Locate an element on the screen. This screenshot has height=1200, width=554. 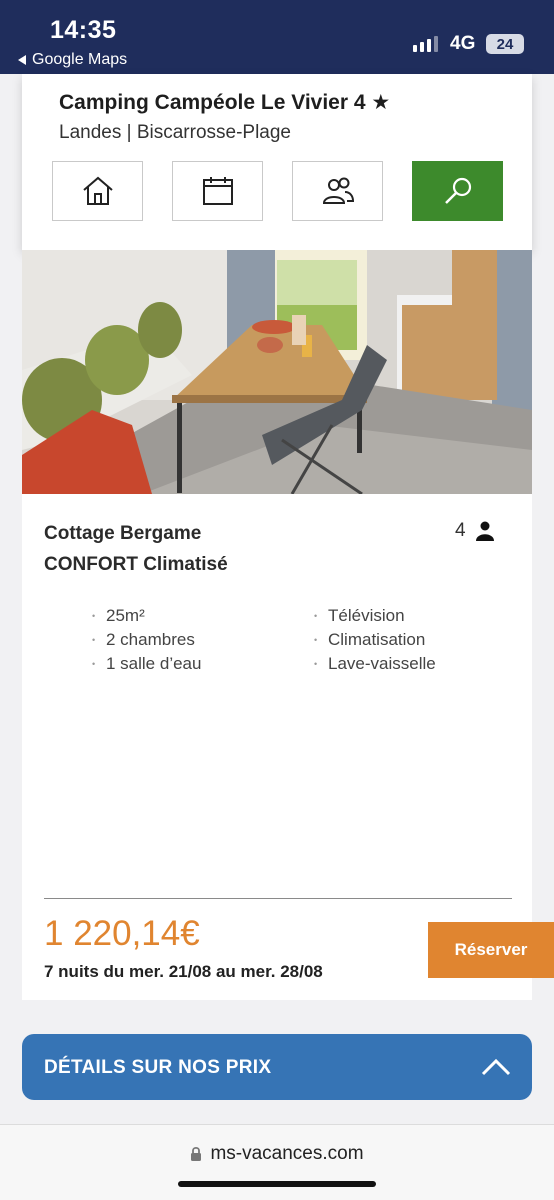
capacity-value: 4 is located at coordinates (460, 530).